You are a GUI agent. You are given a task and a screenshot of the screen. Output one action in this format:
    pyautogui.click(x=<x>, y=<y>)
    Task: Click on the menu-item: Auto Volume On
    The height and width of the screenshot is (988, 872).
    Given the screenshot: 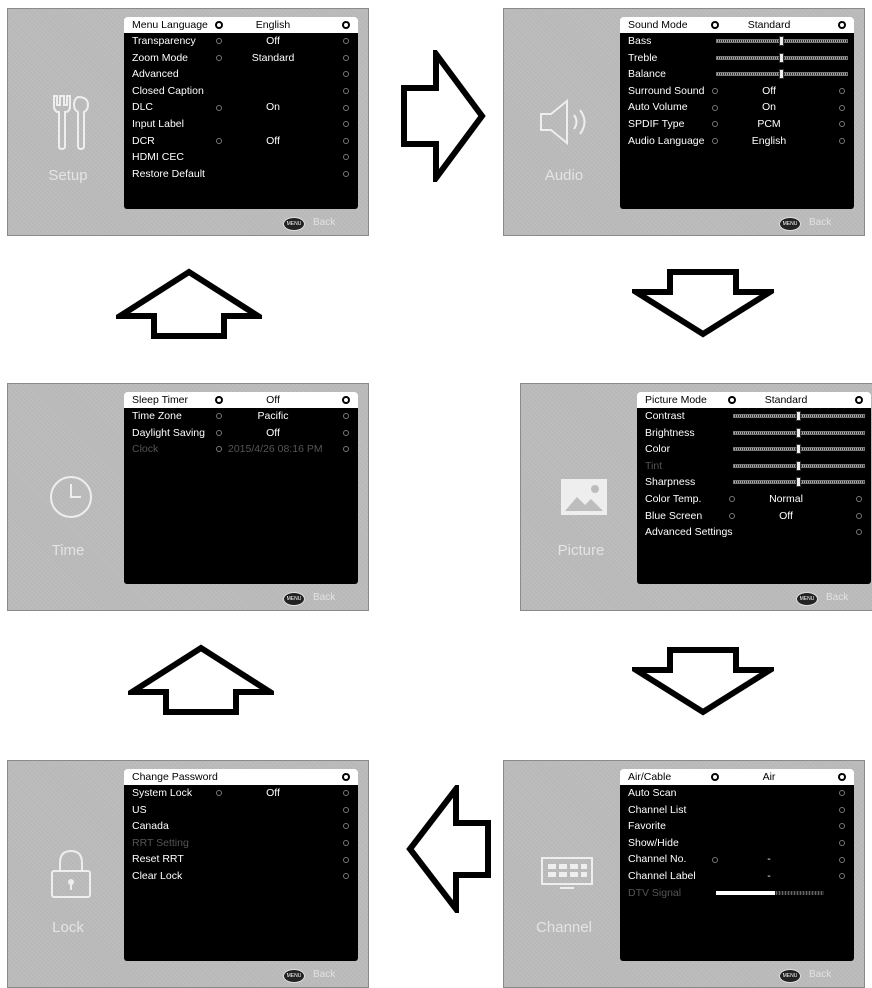 What is the action you would take?
    pyautogui.click(x=737, y=107)
    